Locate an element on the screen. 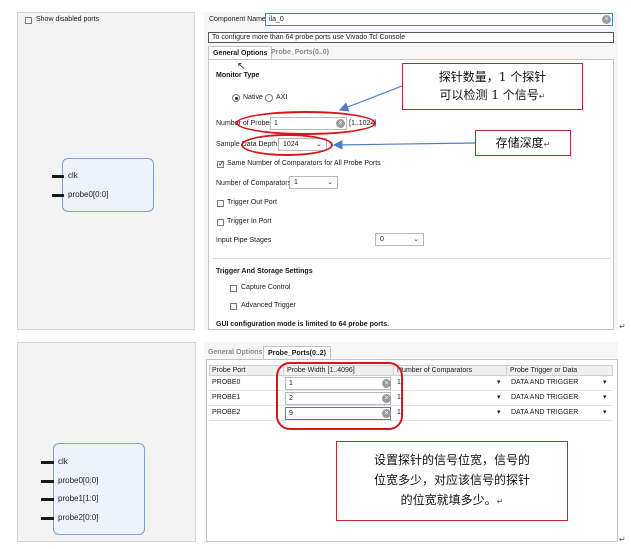  annotation-box-probe-width is located at coordinates (339, 396).